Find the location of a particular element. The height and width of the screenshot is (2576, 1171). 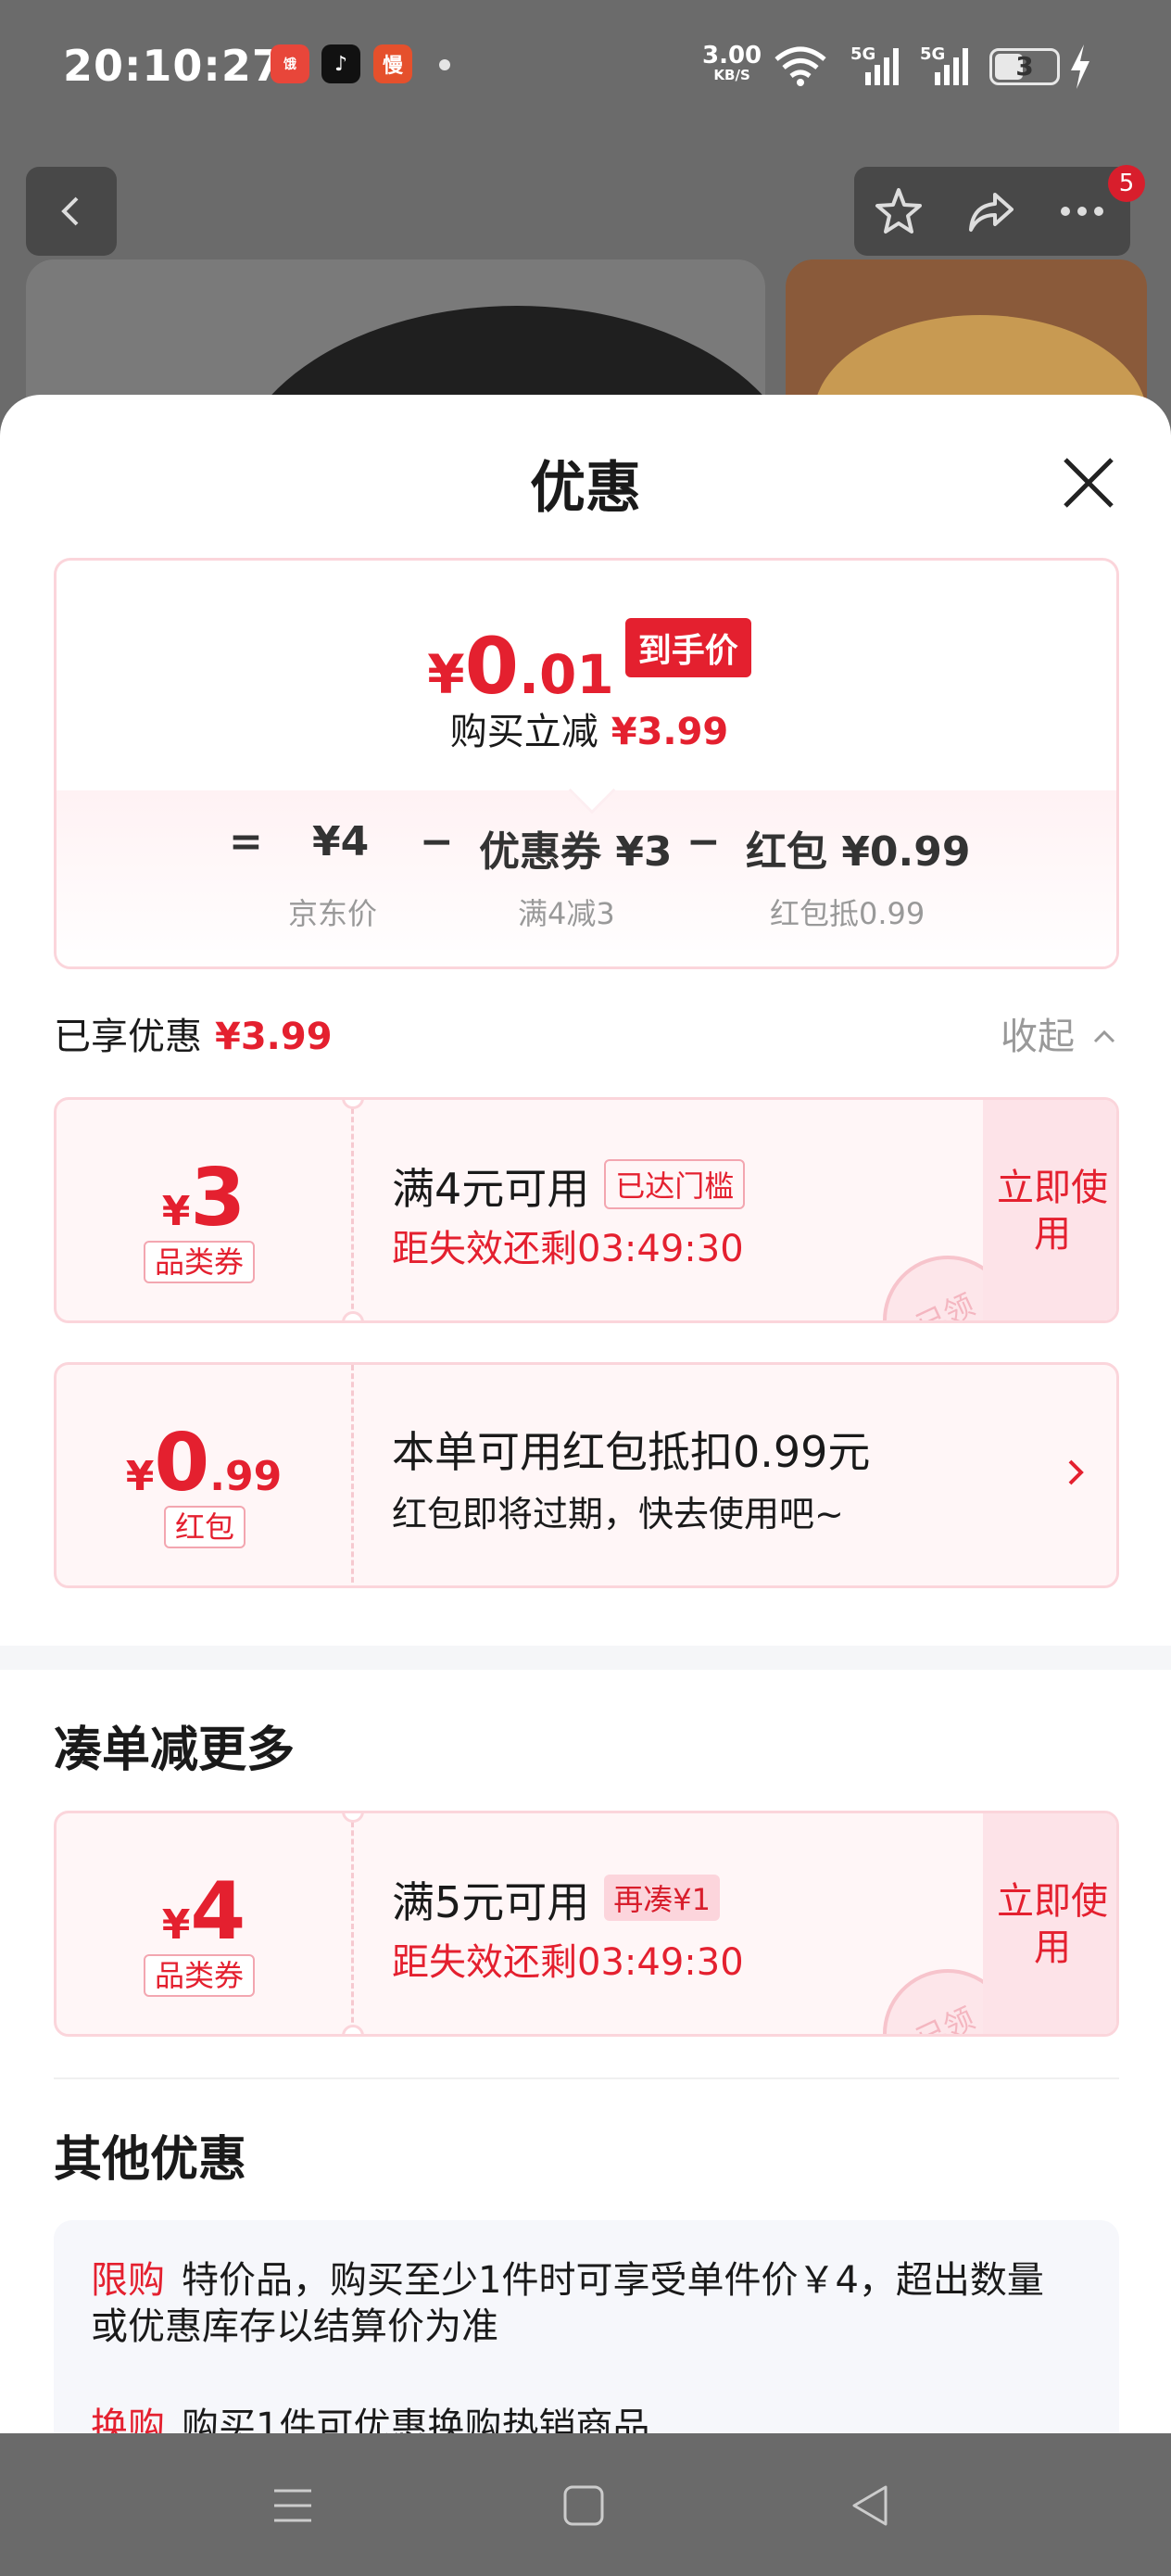

favorite-button is located at coordinates (899, 211).